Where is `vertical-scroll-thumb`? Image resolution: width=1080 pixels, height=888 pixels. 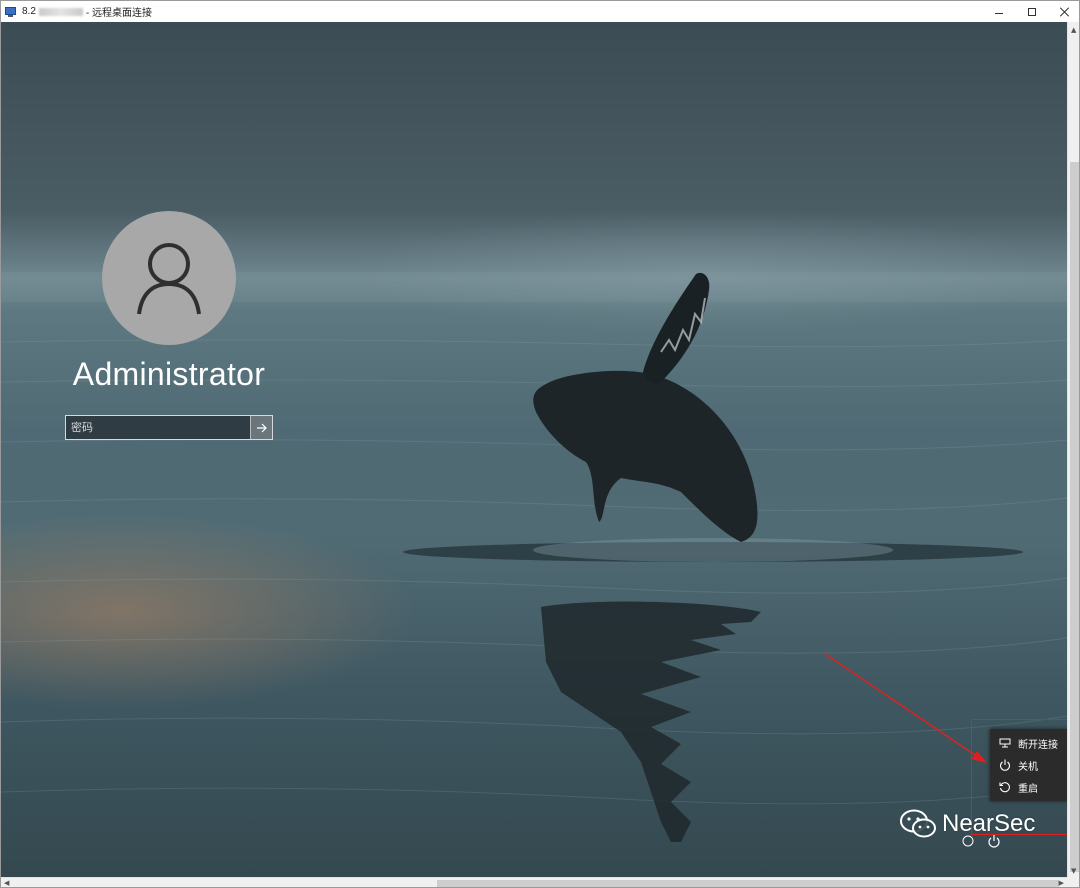
vertical-scroll-thumb is located at coordinates (1074, 517).